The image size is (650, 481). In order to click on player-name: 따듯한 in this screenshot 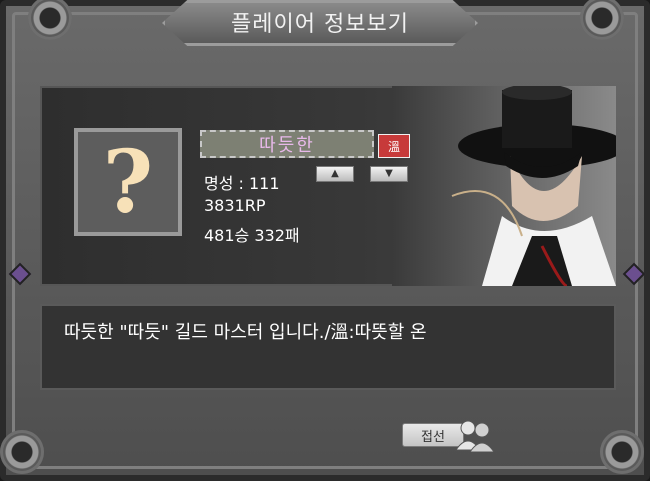, I will do `click(287, 145)`.